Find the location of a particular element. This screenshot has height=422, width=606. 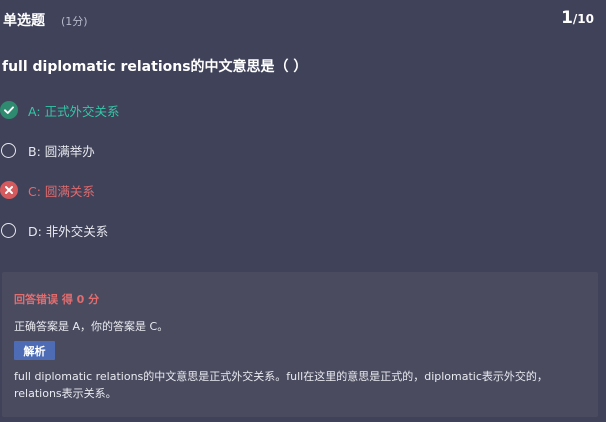

question-type-label: 单选题 is located at coordinates (24, 21).